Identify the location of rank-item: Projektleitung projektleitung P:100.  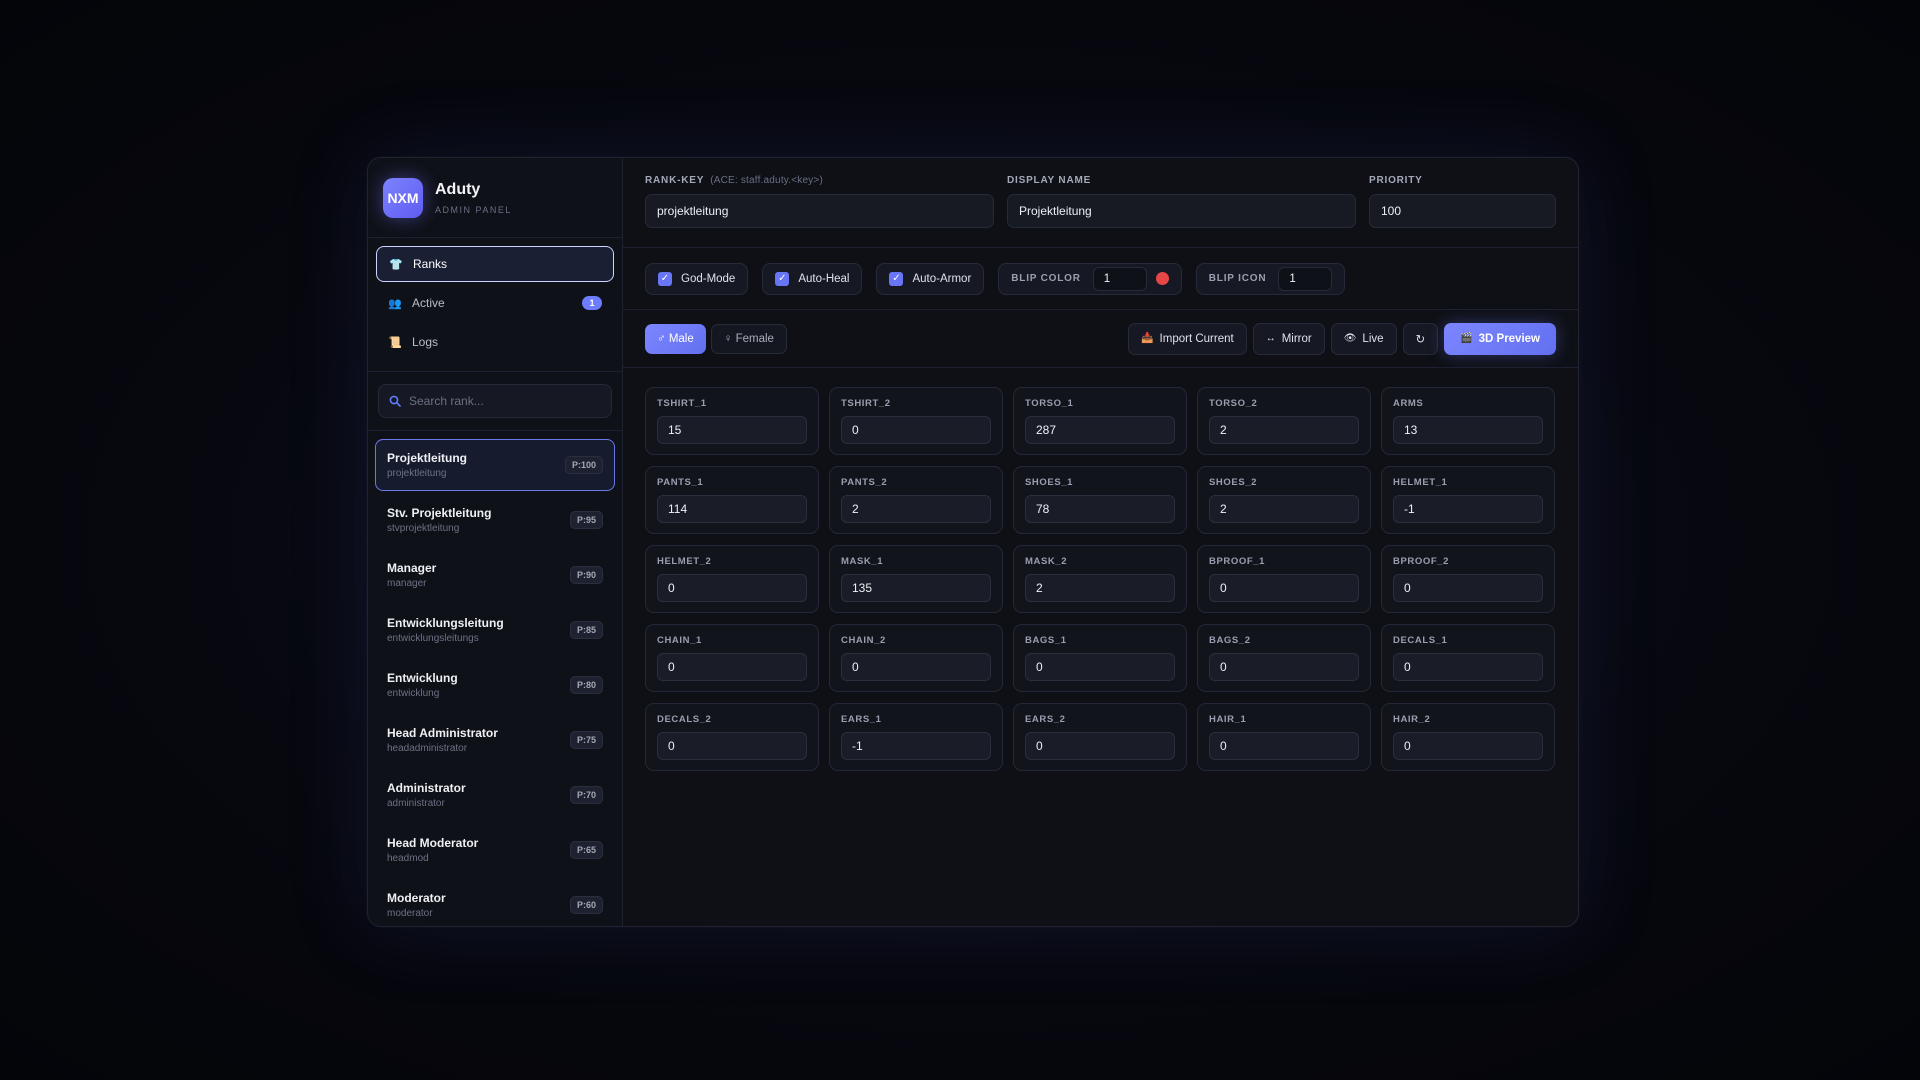
(495, 465).